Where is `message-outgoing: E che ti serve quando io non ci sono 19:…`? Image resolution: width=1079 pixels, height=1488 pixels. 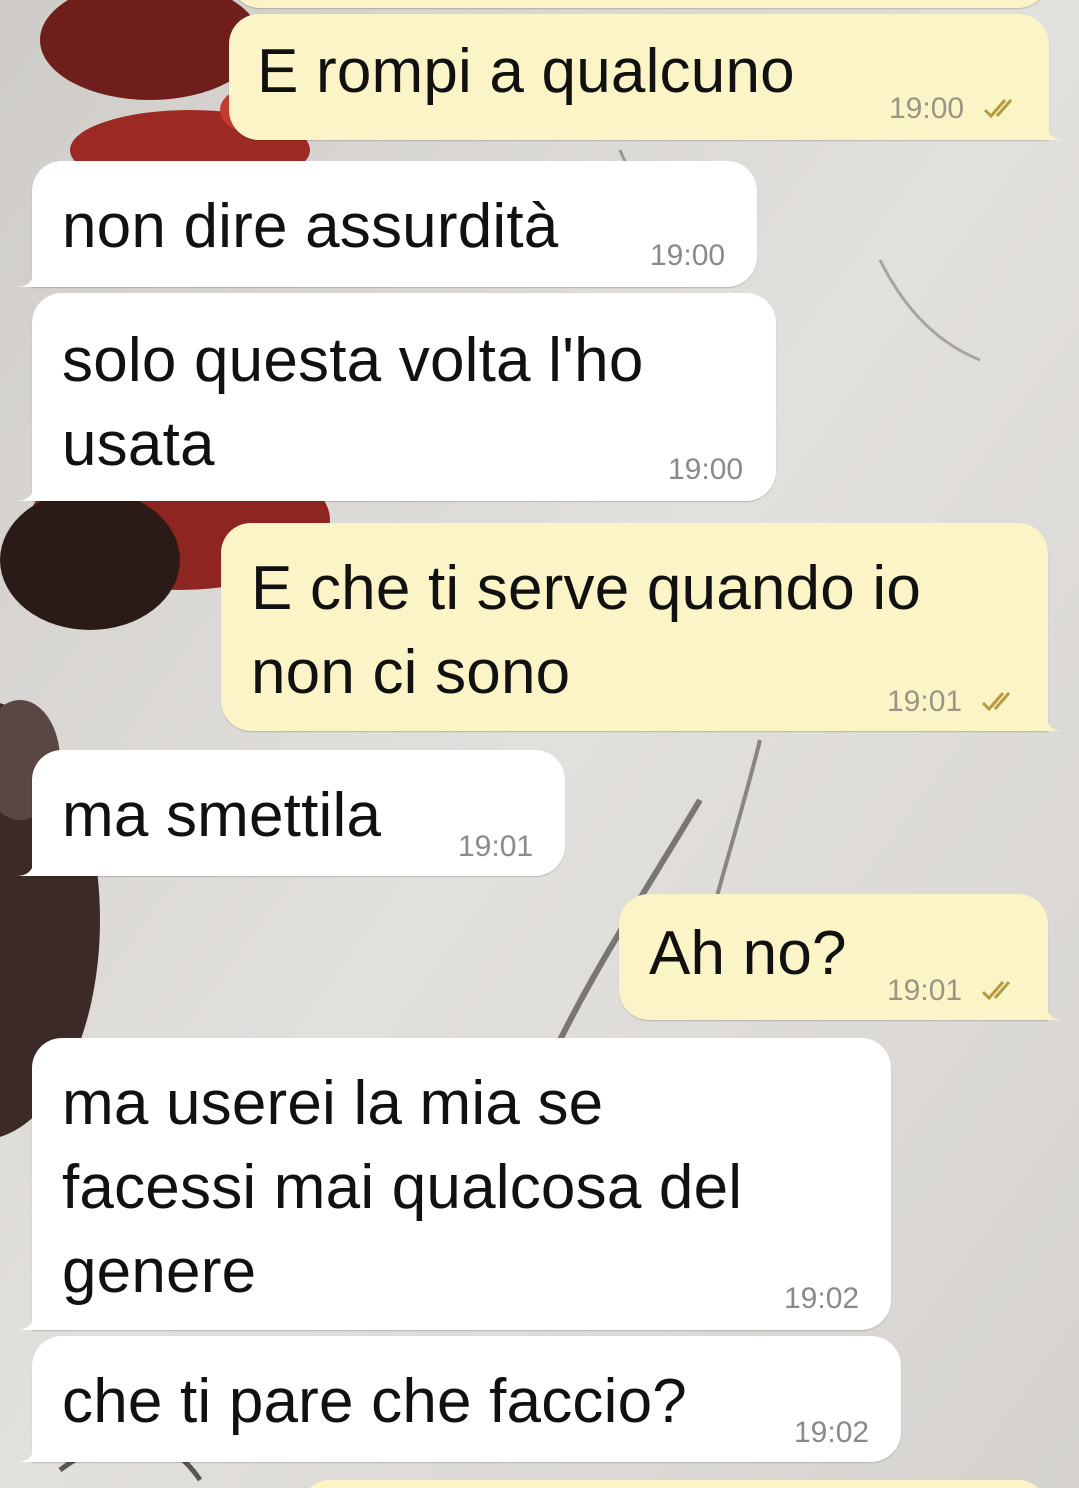 message-outgoing: E che ti serve quando io non ci sono 19:… is located at coordinates (642, 627).